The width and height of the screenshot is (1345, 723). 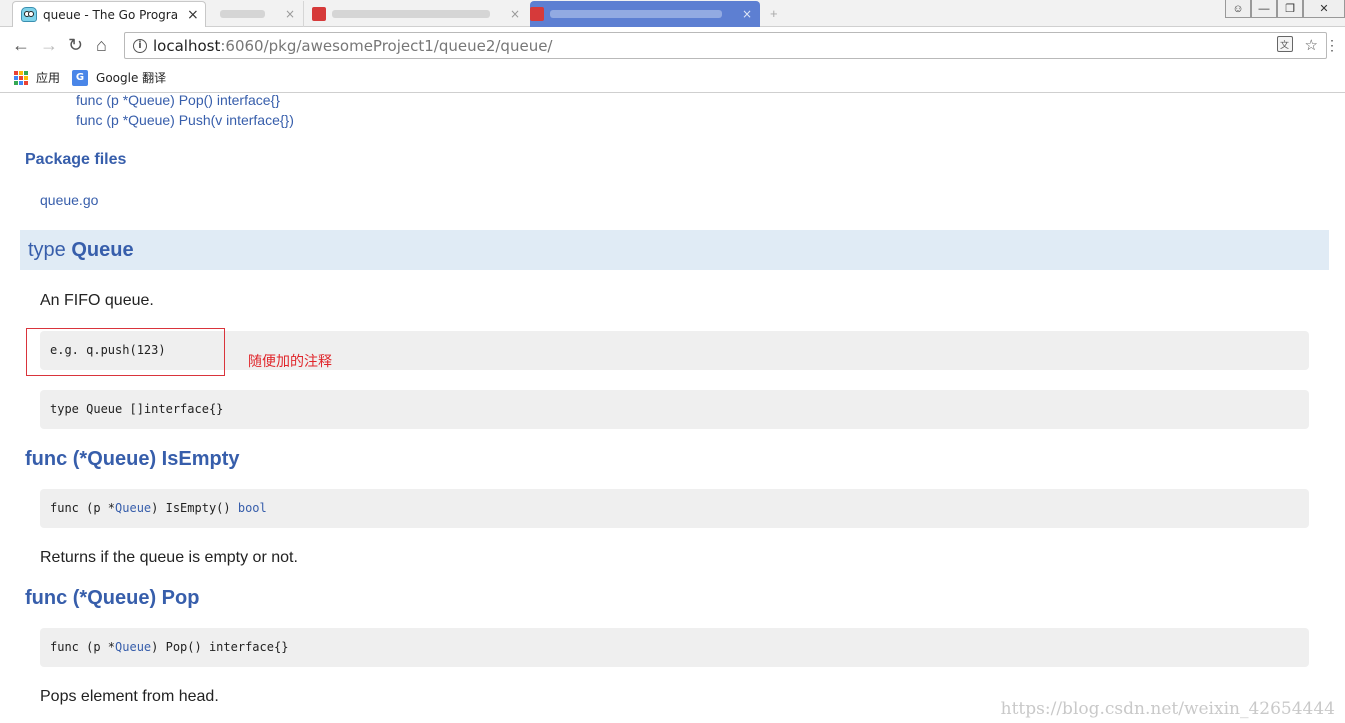 What do you see at coordinates (1324, 9) in the screenshot?
I see `close-window-button: ✕` at bounding box center [1324, 9].